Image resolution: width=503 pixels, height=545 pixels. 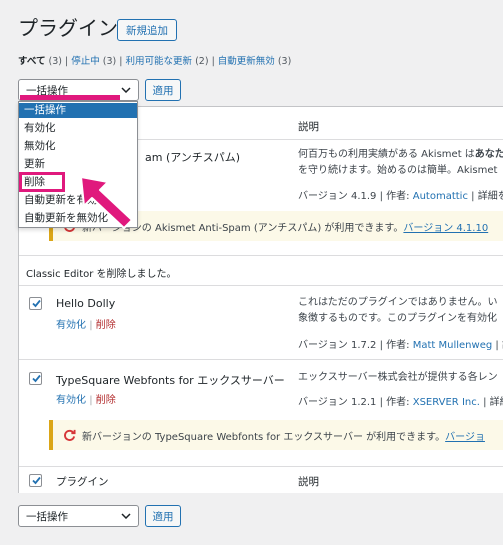 What do you see at coordinates (55, 61) in the screenshot?
I see `filter-all-count: (3)` at bounding box center [55, 61].